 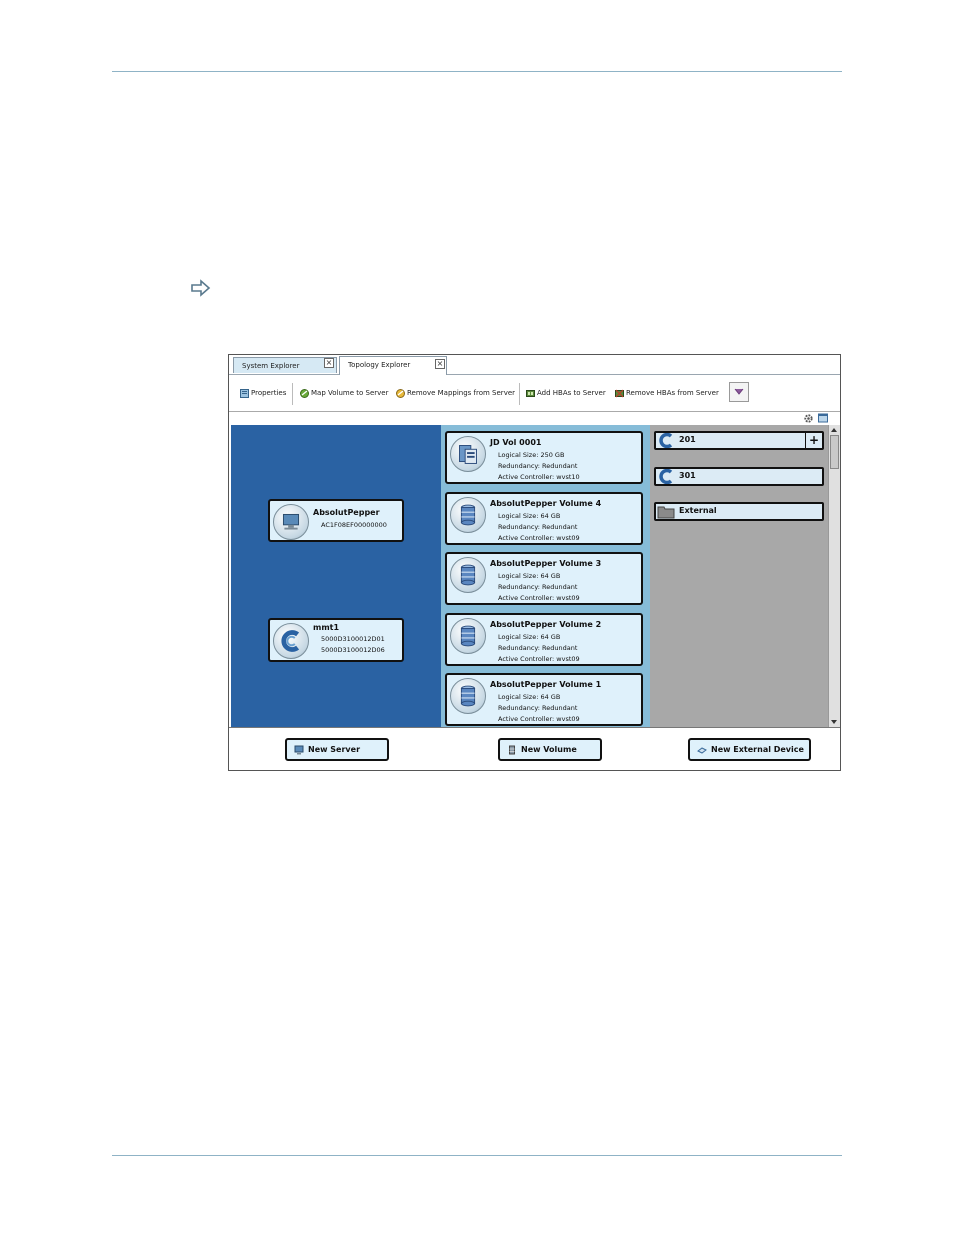 I want to click on gear-icon, so click(x=808, y=418).